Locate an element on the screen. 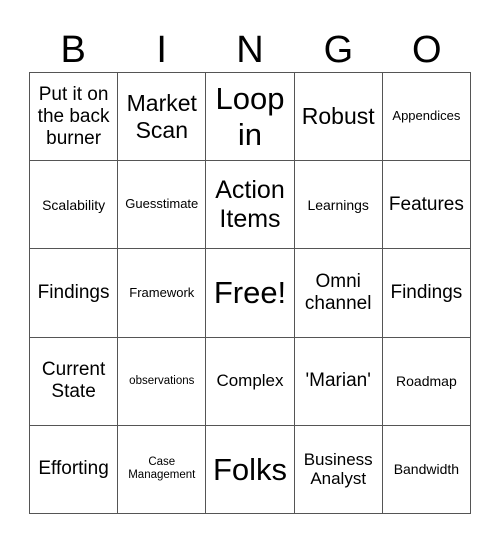 The width and height of the screenshot is (500, 544). bingo-cell: Roadmap is located at coordinates (426, 381).